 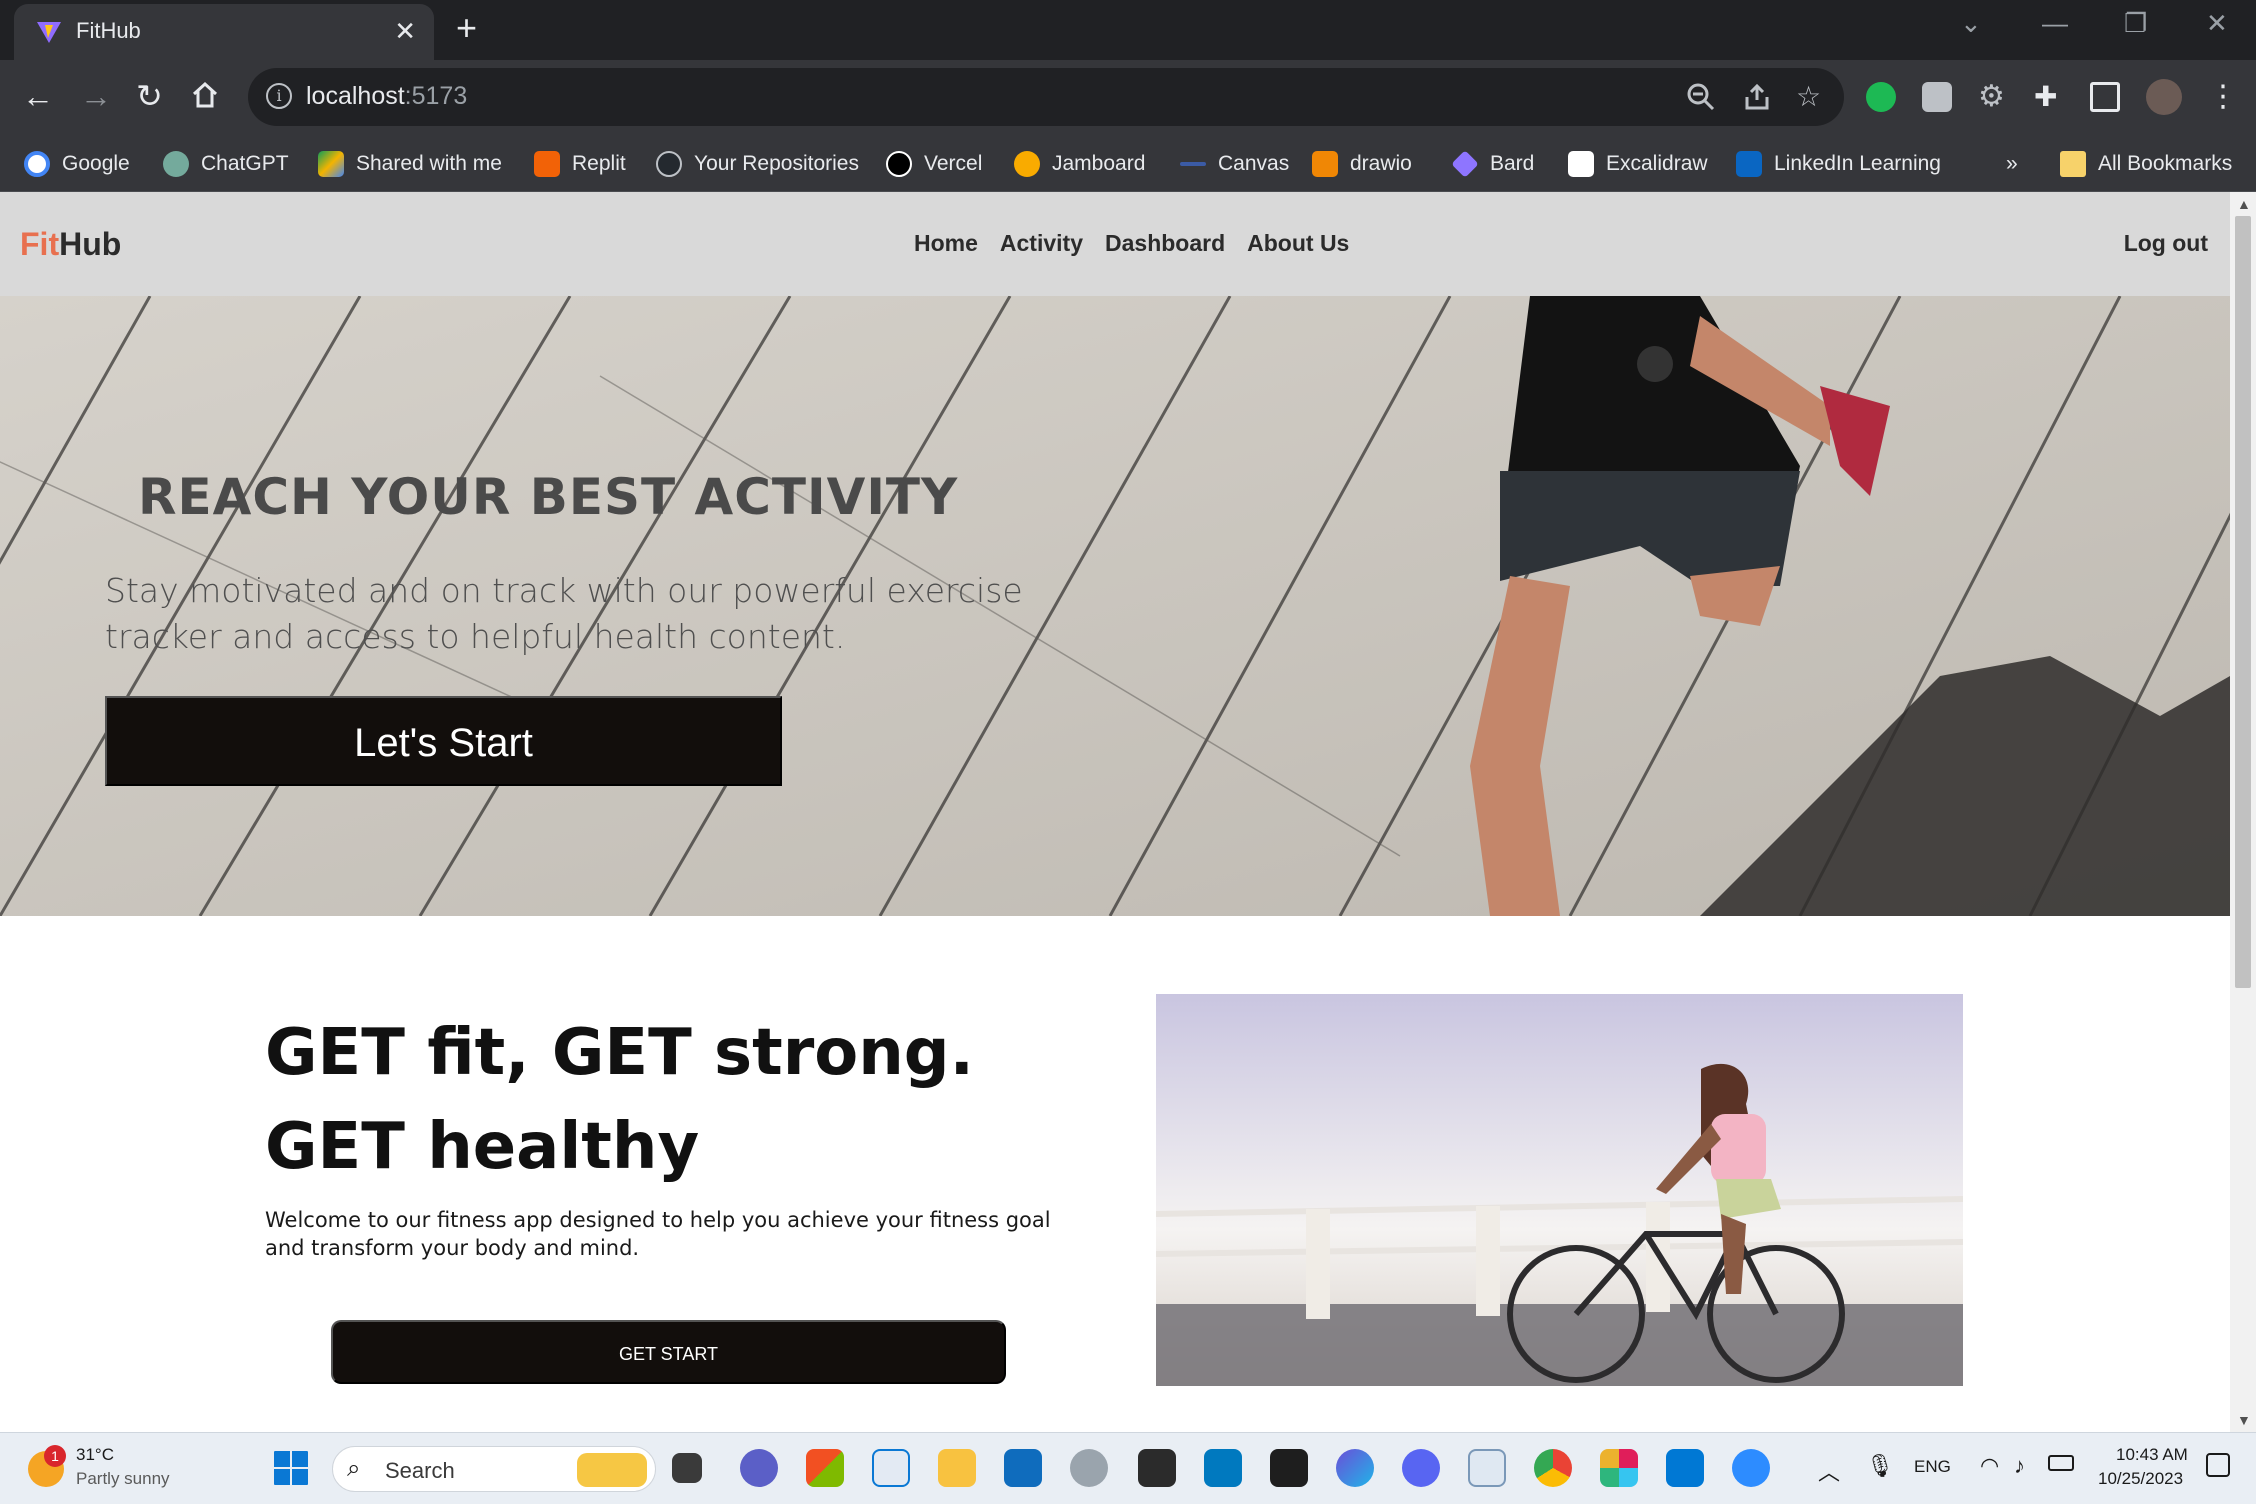 What do you see at coordinates (2217, 23) in the screenshot?
I see `close-window-icon: ✕` at bounding box center [2217, 23].